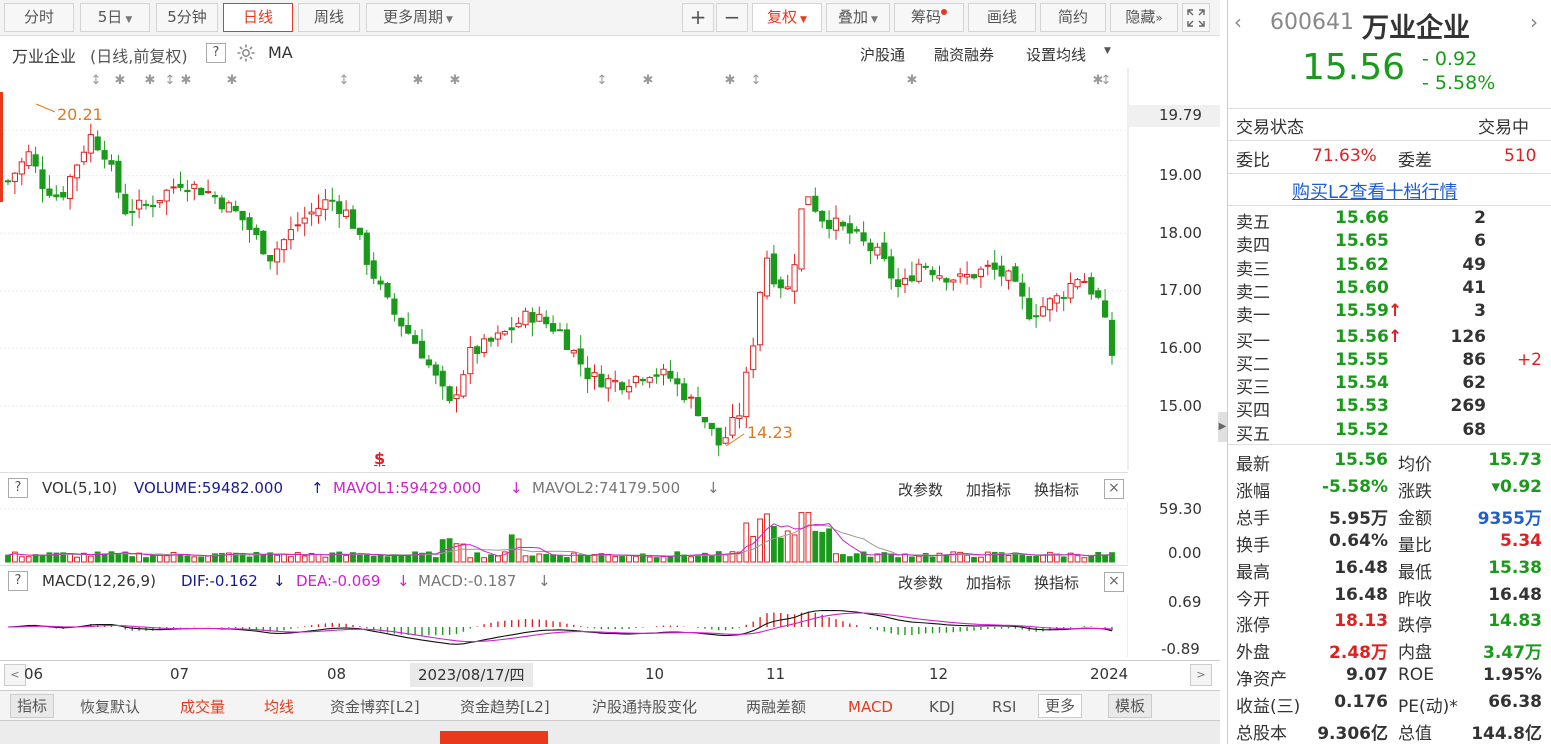 The height and width of the screenshot is (744, 1551). What do you see at coordinates (379, 458) in the screenshot?
I see `dividend-marker-icon: $` at bounding box center [379, 458].